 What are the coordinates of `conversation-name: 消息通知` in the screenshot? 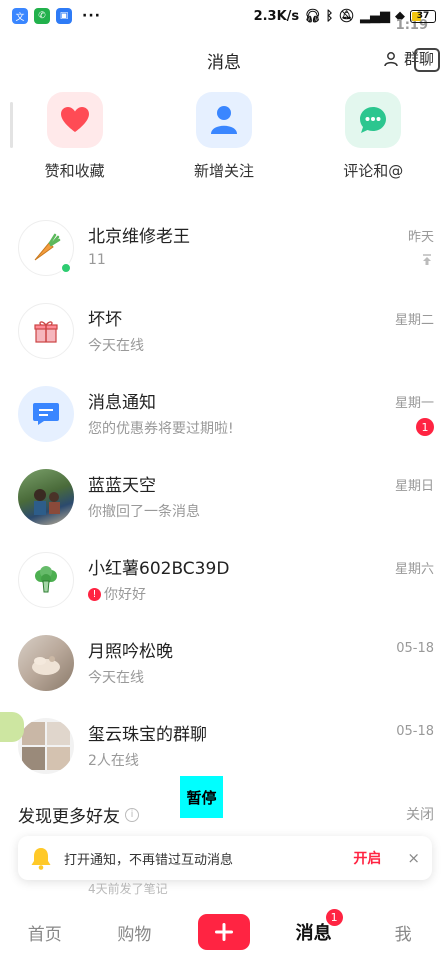 It's located at (122, 403).